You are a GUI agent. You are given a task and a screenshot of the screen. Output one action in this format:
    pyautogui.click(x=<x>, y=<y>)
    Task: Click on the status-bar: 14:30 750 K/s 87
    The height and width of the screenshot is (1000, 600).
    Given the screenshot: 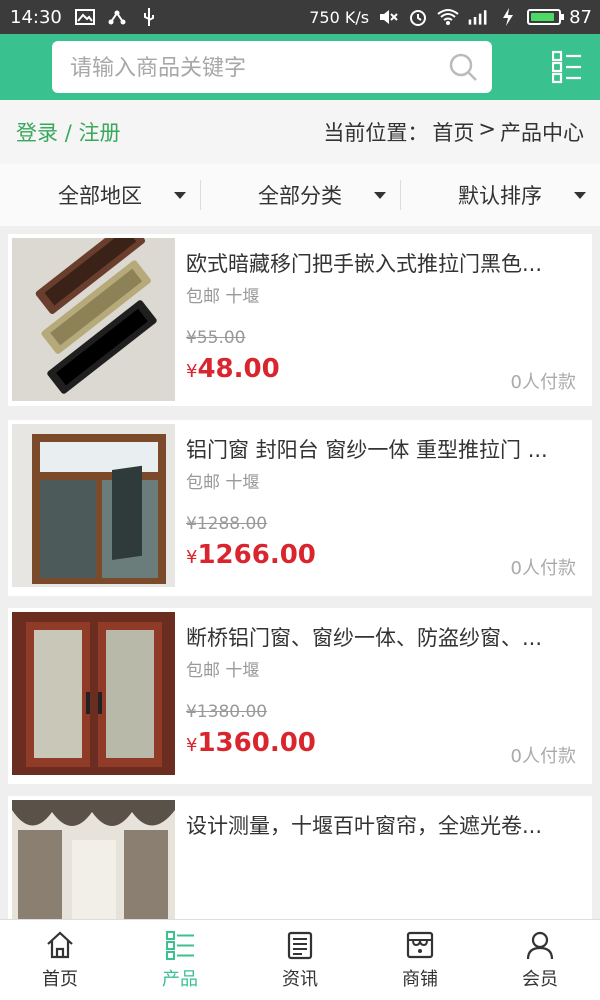 What is the action you would take?
    pyautogui.click(x=300, y=17)
    